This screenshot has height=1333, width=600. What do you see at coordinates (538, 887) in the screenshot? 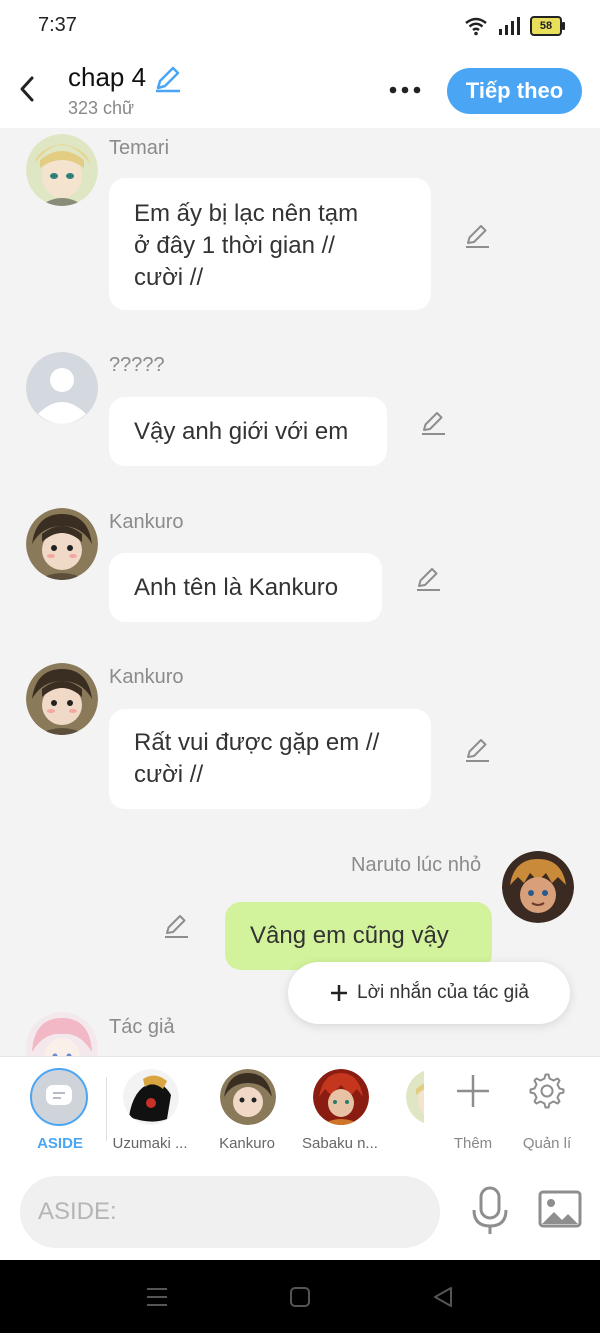
I see `avatar-naruto` at bounding box center [538, 887].